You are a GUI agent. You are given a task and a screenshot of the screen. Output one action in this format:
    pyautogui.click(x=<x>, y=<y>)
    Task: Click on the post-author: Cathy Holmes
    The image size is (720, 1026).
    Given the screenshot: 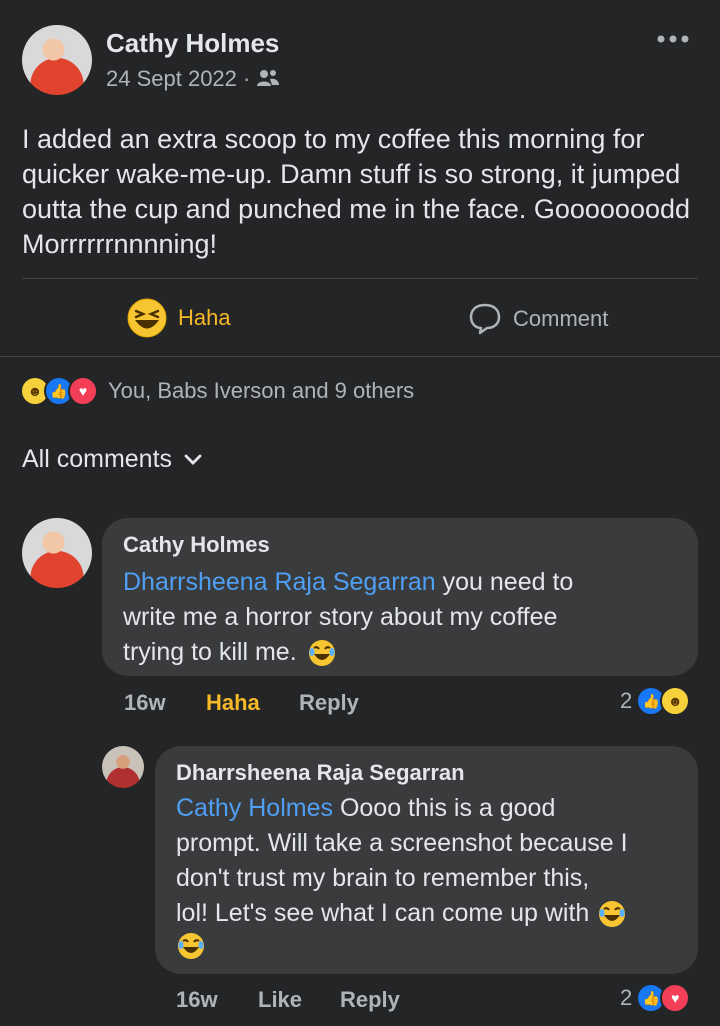 What is the action you would take?
    pyautogui.click(x=192, y=43)
    